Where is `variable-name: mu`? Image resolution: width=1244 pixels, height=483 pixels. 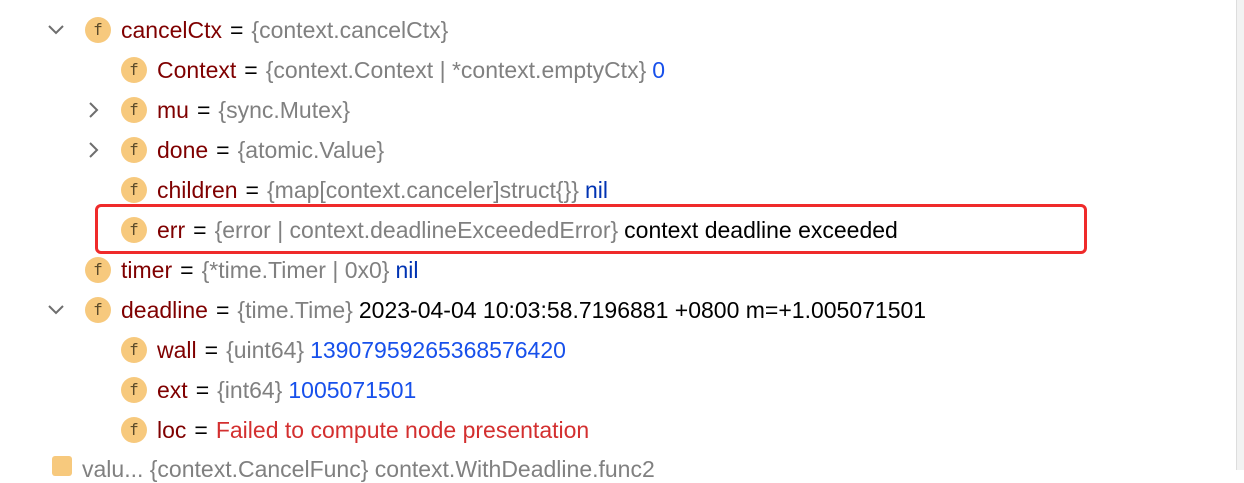 variable-name: mu is located at coordinates (173, 110).